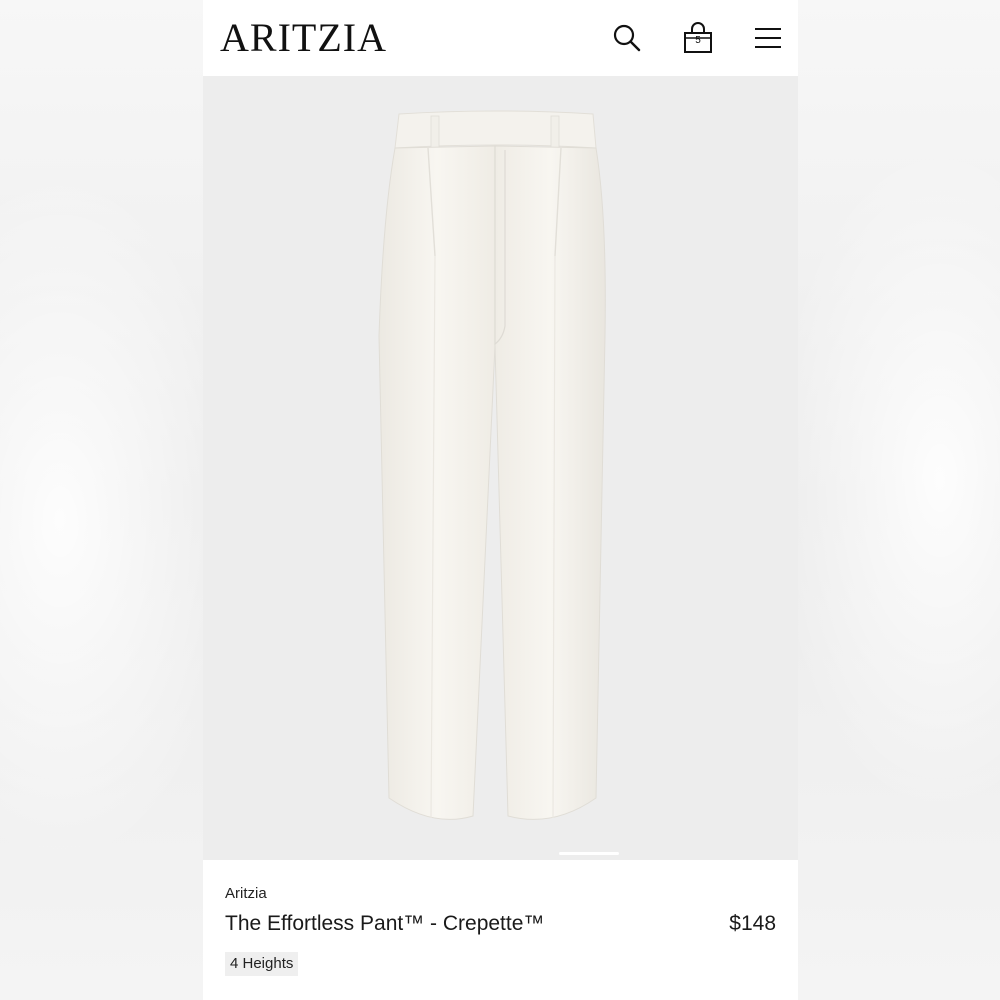  I want to click on product-brand: Aritzia, so click(246, 893).